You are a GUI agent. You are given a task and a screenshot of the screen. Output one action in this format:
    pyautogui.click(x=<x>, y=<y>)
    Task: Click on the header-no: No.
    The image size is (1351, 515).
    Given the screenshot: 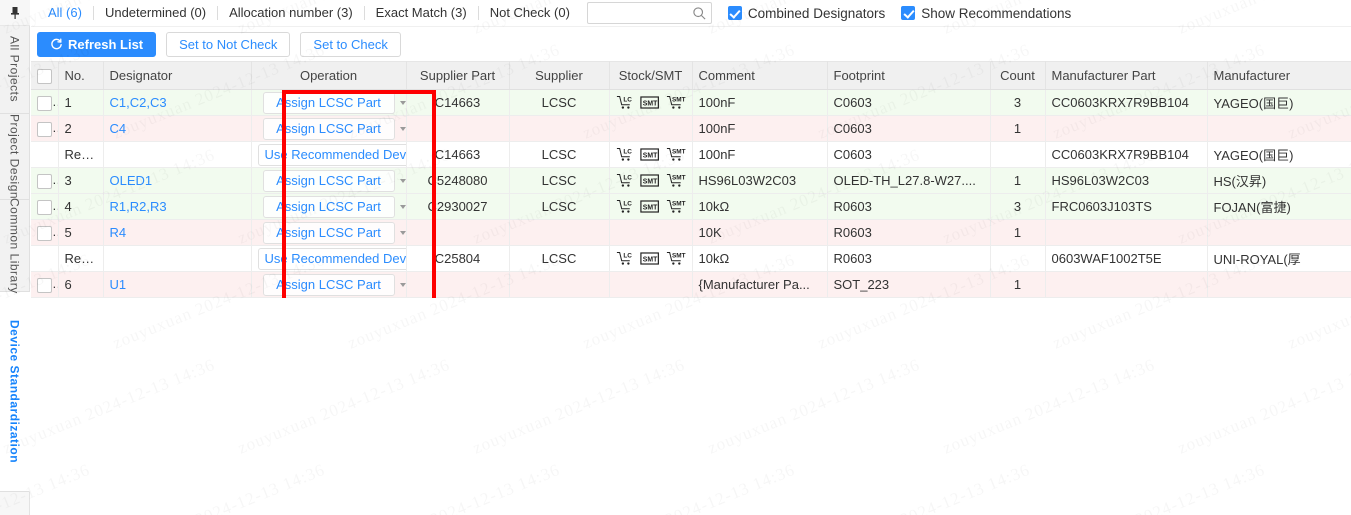 What is the action you would take?
    pyautogui.click(x=81, y=75)
    